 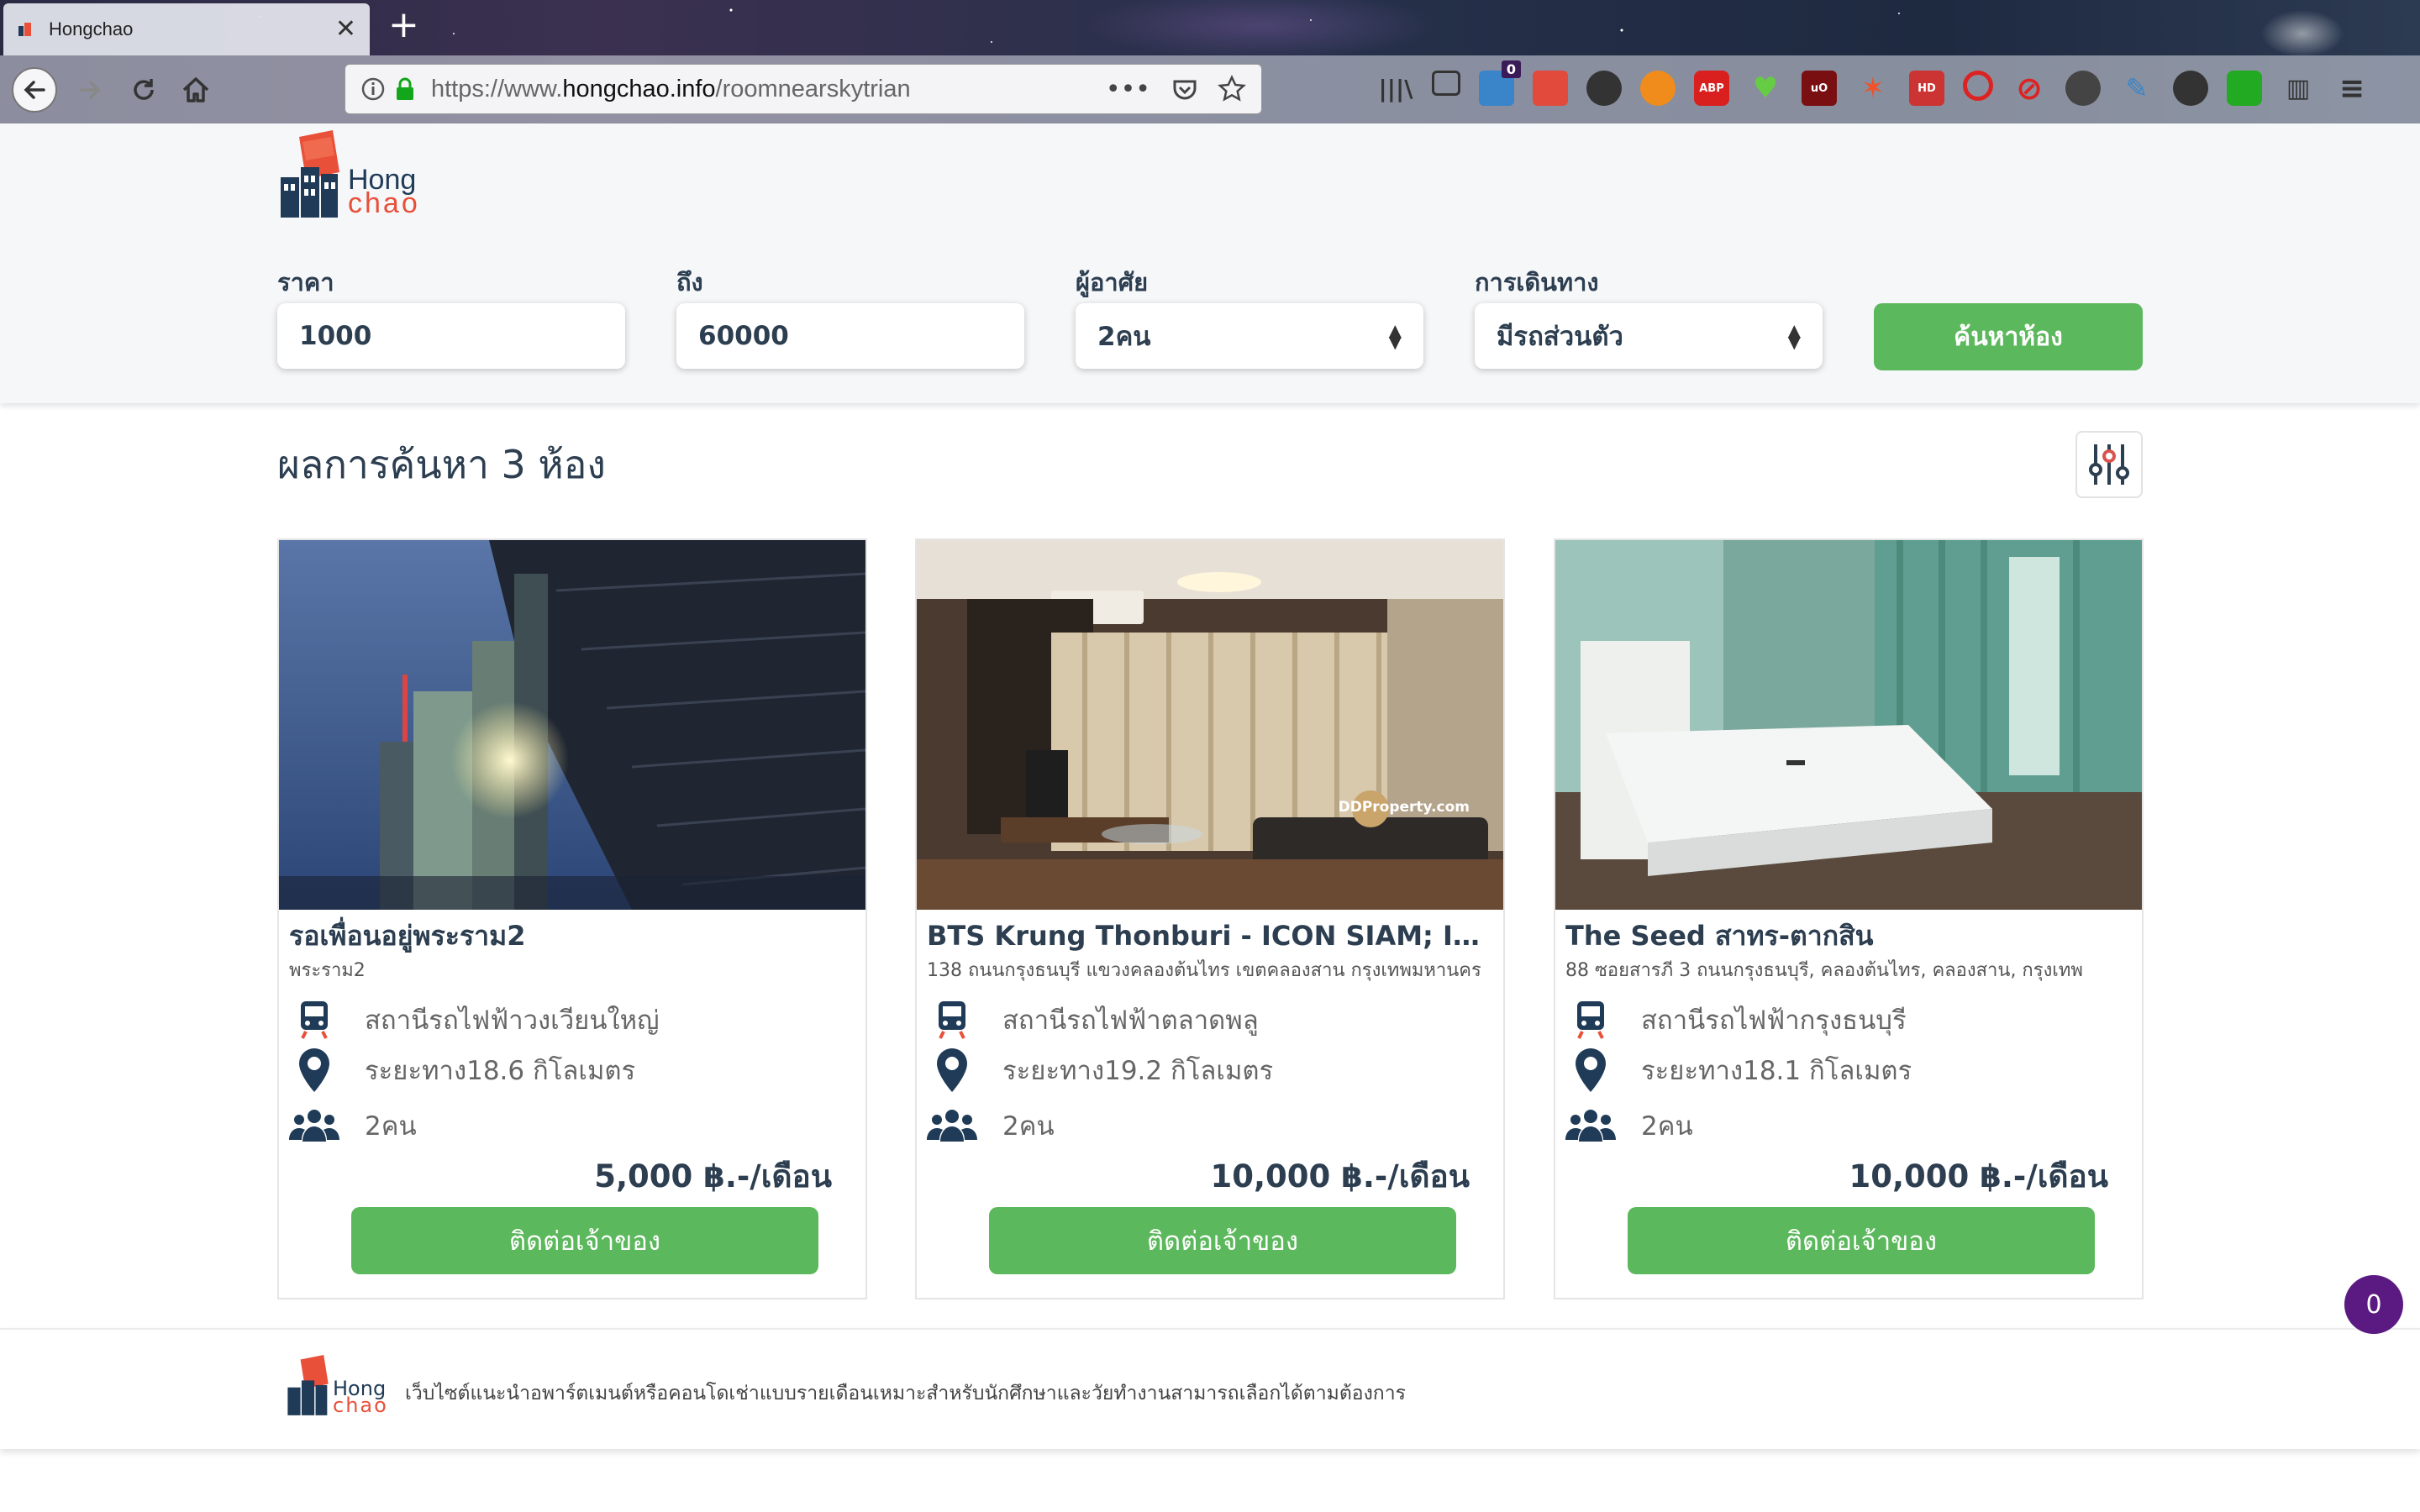 What do you see at coordinates (2109, 464) in the screenshot?
I see `filter-button` at bounding box center [2109, 464].